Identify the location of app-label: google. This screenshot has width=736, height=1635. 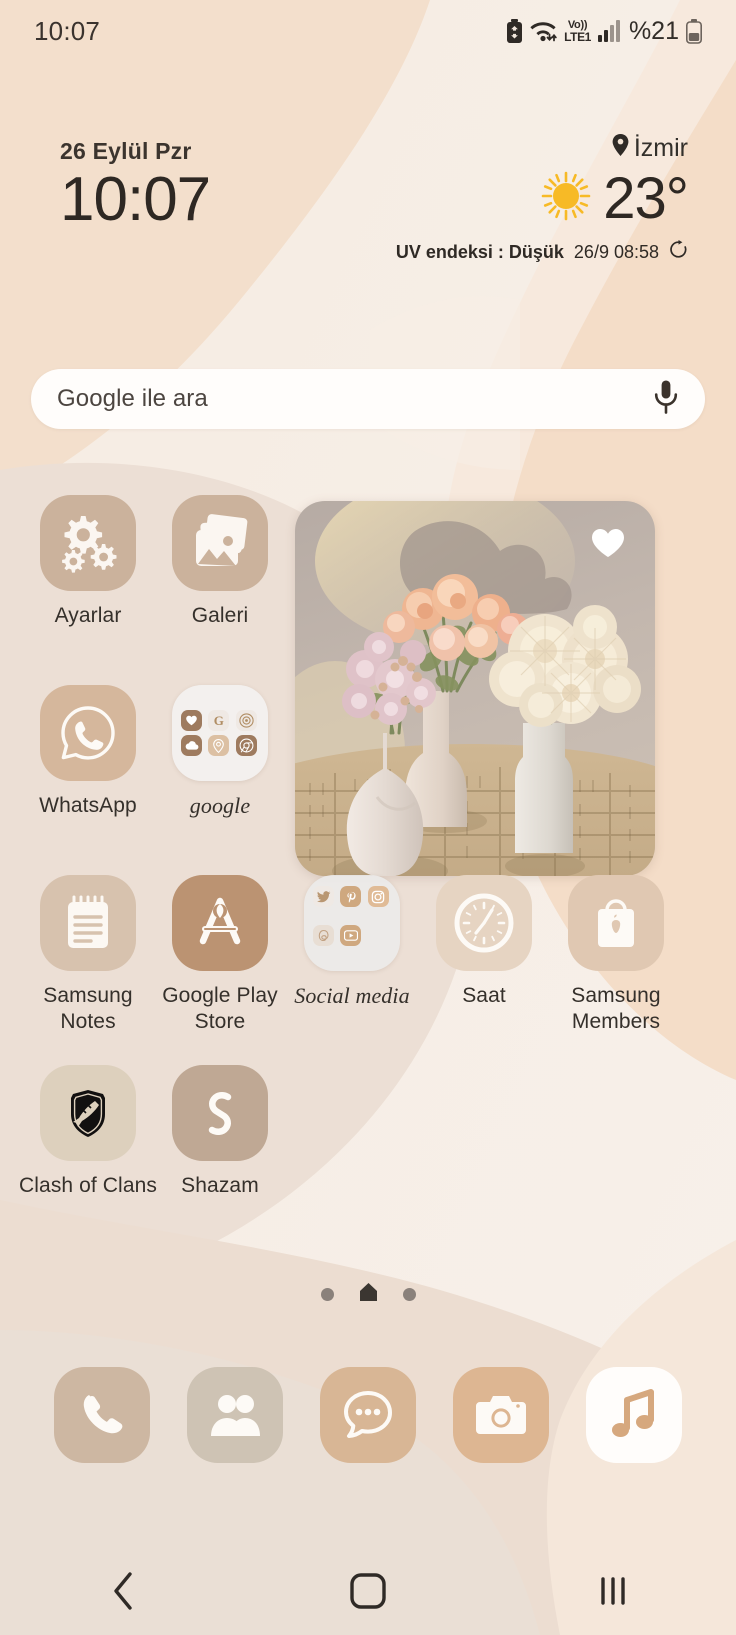
(220, 805).